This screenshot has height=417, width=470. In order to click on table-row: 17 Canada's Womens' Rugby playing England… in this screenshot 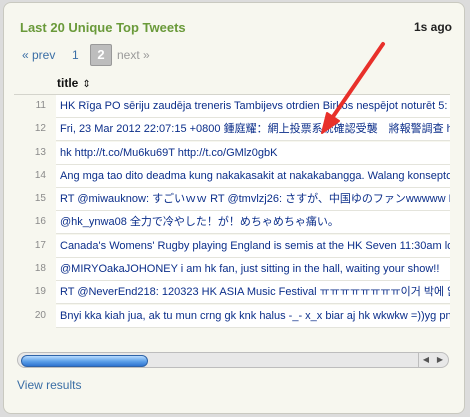, I will do `click(232, 246)`.